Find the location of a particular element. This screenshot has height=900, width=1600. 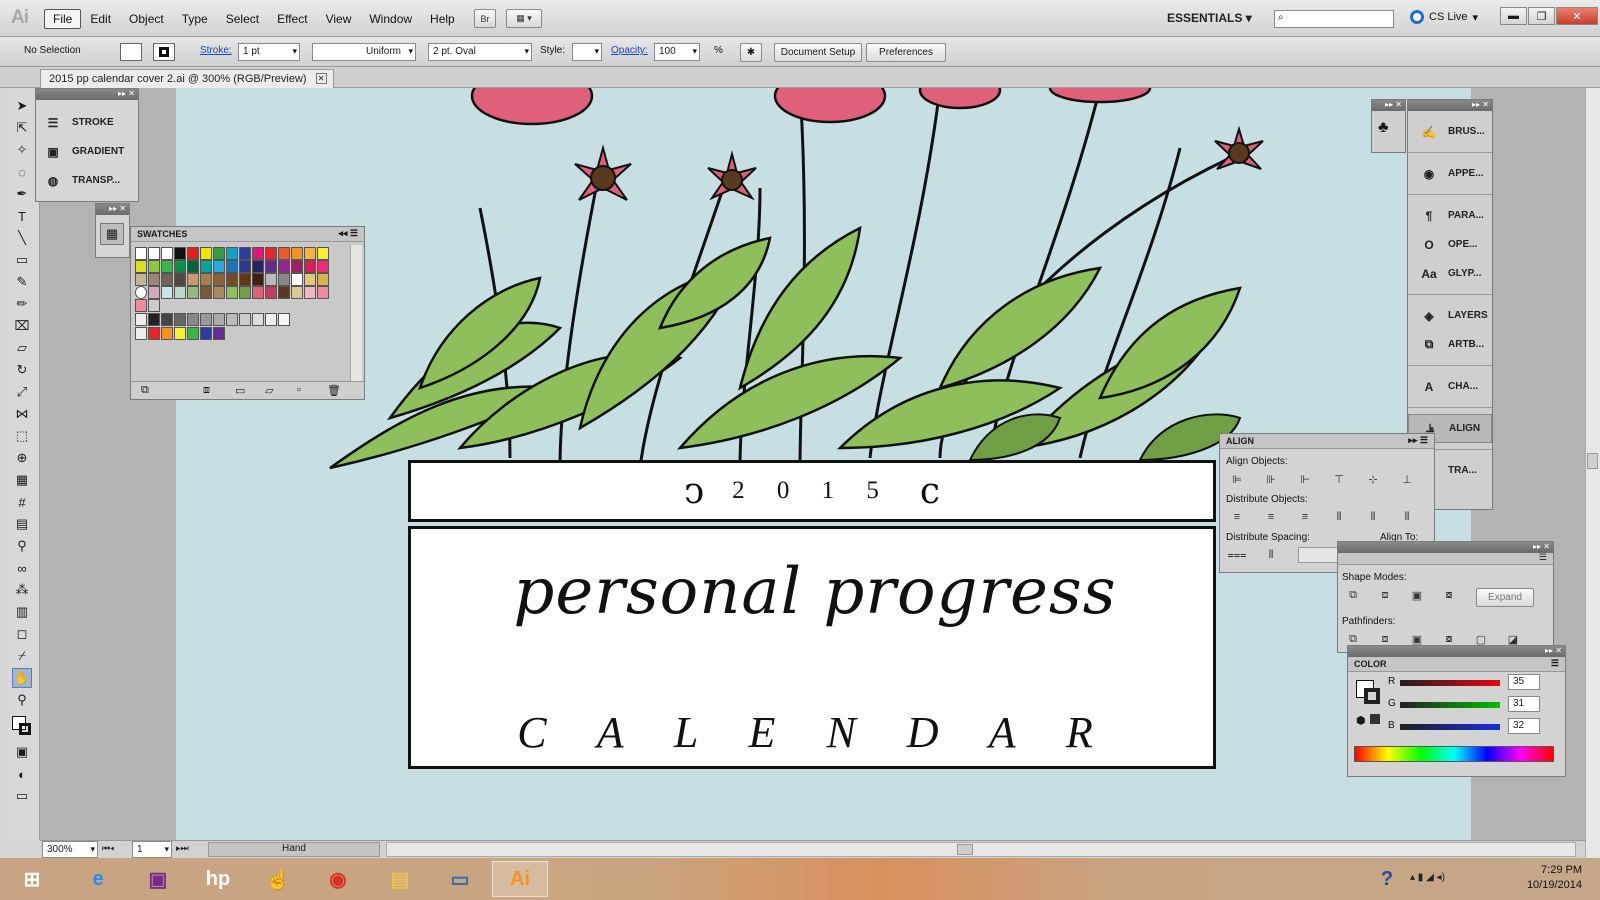

panel-menu-icon: ☰ is located at coordinates (1543, 557).